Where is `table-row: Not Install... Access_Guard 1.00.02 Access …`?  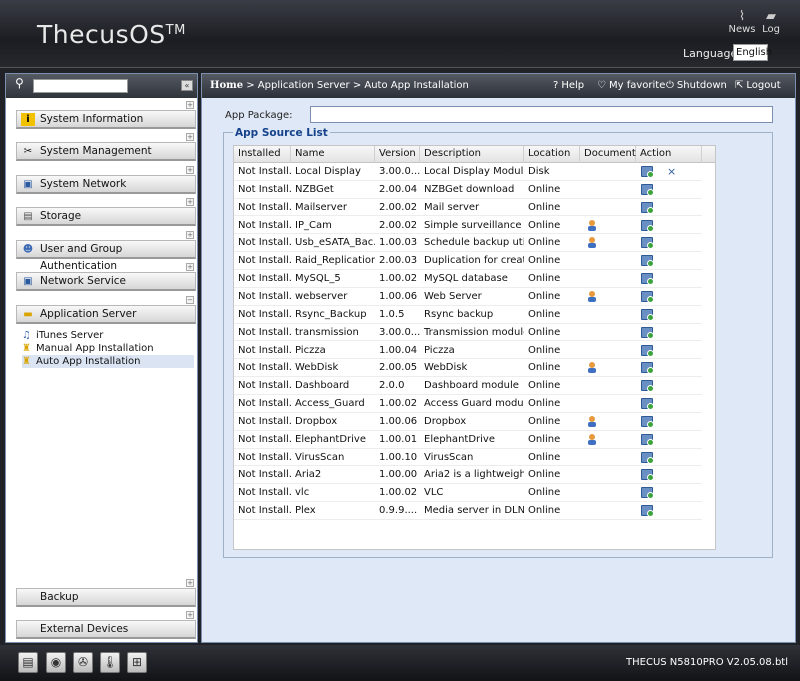 table-row: Not Install... Access_Guard 1.00.02 Access … is located at coordinates (468, 404).